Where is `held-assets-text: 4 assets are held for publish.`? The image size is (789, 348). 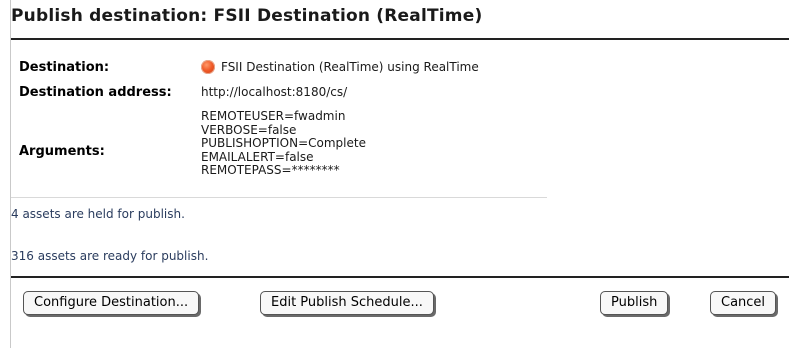
held-assets-text: 4 assets are held for publish. is located at coordinates (98, 214).